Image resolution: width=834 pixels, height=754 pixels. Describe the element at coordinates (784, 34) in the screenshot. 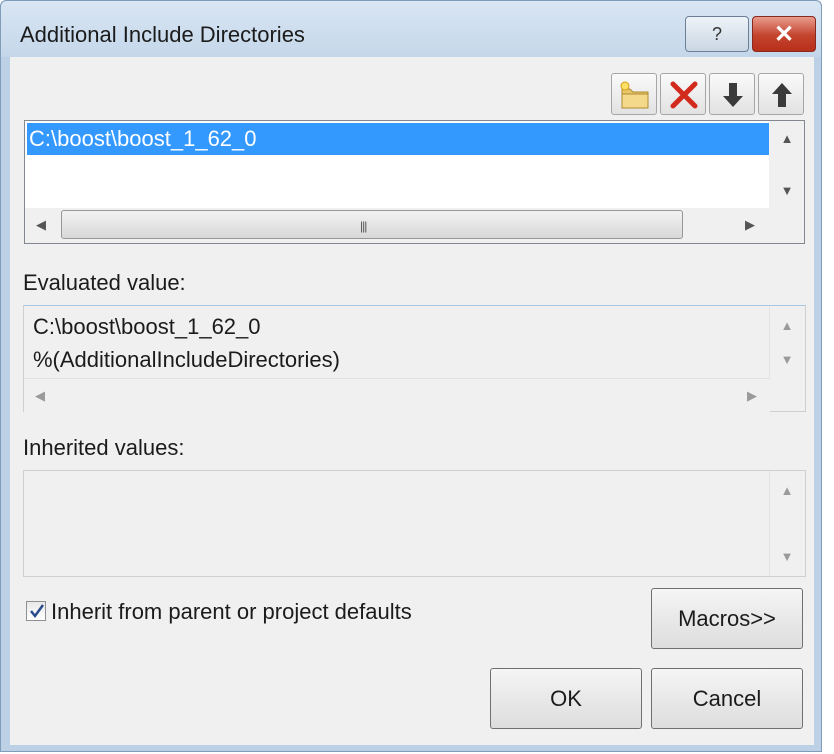

I see `close-button: ✕` at that location.